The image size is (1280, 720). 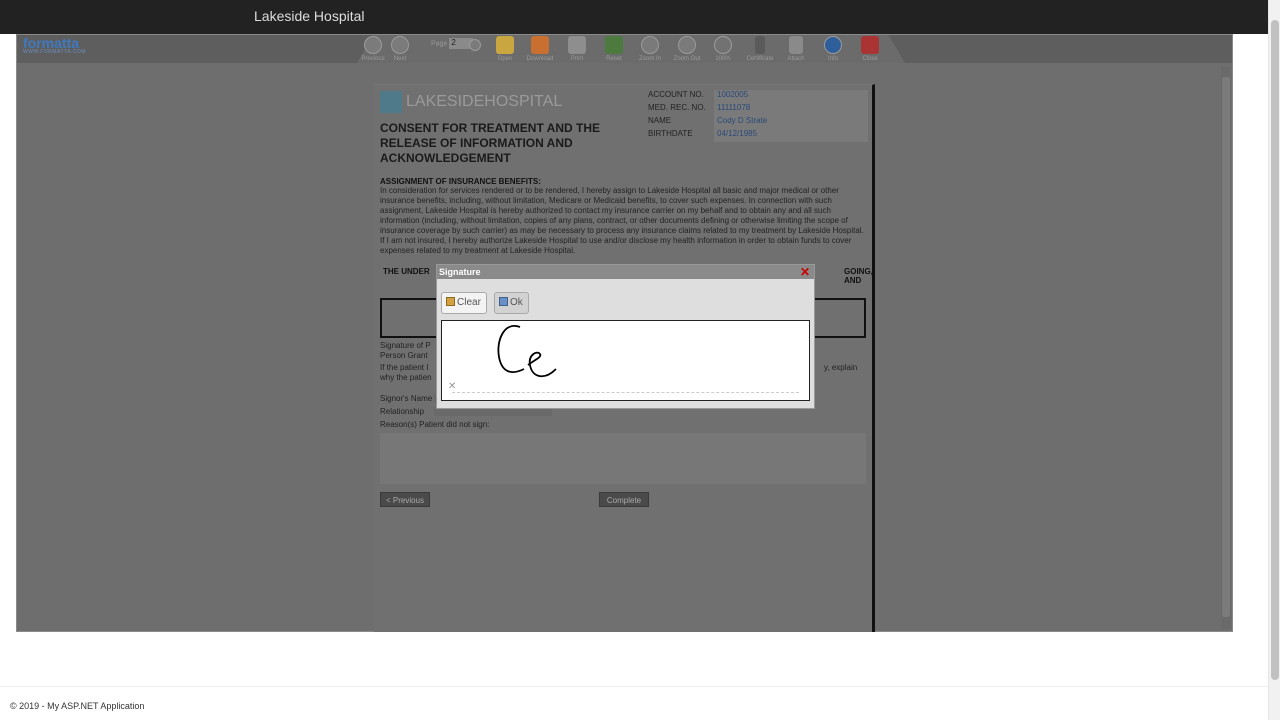 I want to click on account-number: 1002005, so click(x=791, y=96).